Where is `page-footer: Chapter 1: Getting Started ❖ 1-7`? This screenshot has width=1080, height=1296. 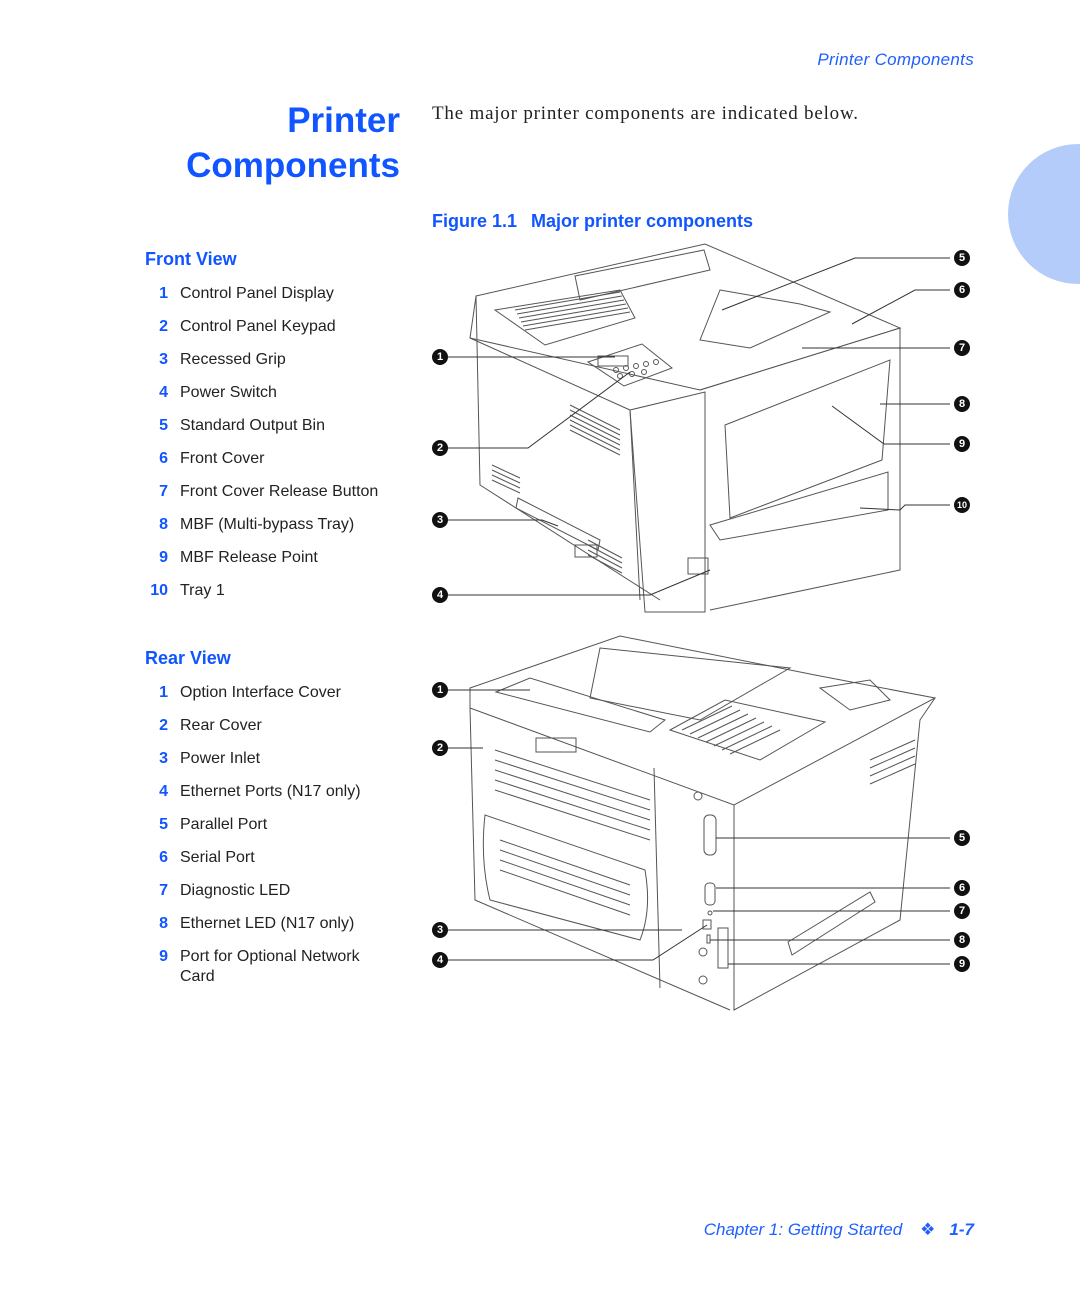
page-footer: Chapter 1: Getting Started ❖ 1-7 is located at coordinates (839, 1230).